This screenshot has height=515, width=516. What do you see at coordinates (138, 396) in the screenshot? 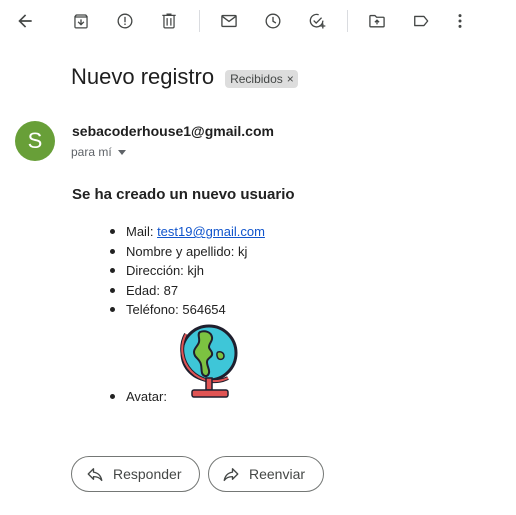
I see `list-item-avatar: Avatar:` at bounding box center [138, 396].